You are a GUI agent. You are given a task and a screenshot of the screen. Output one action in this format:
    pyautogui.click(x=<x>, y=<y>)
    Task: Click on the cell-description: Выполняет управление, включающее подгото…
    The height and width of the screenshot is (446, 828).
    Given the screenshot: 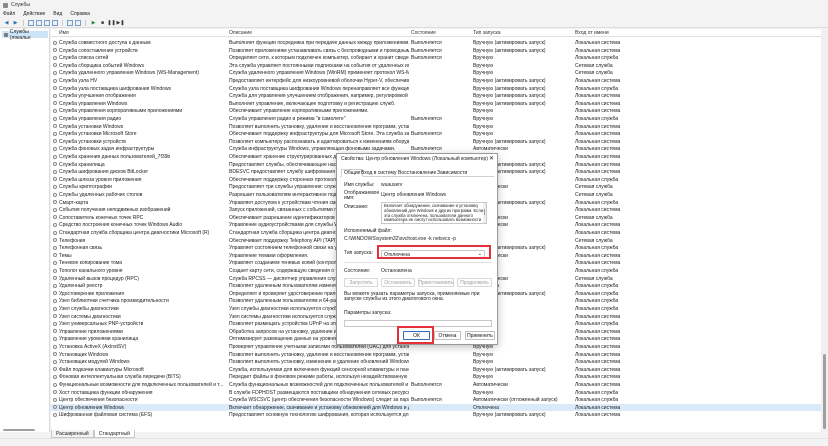 What is the action you would take?
    pyautogui.click(x=312, y=103)
    